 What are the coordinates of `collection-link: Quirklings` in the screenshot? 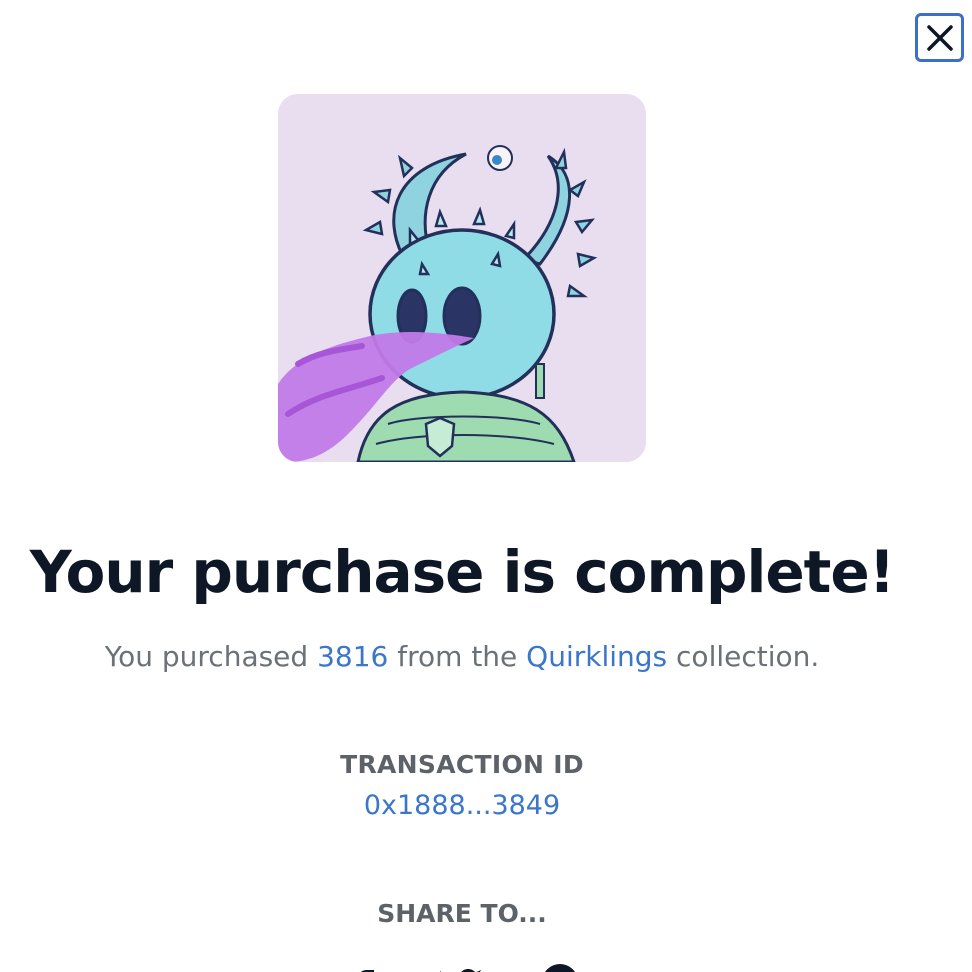 It's located at (596, 656).